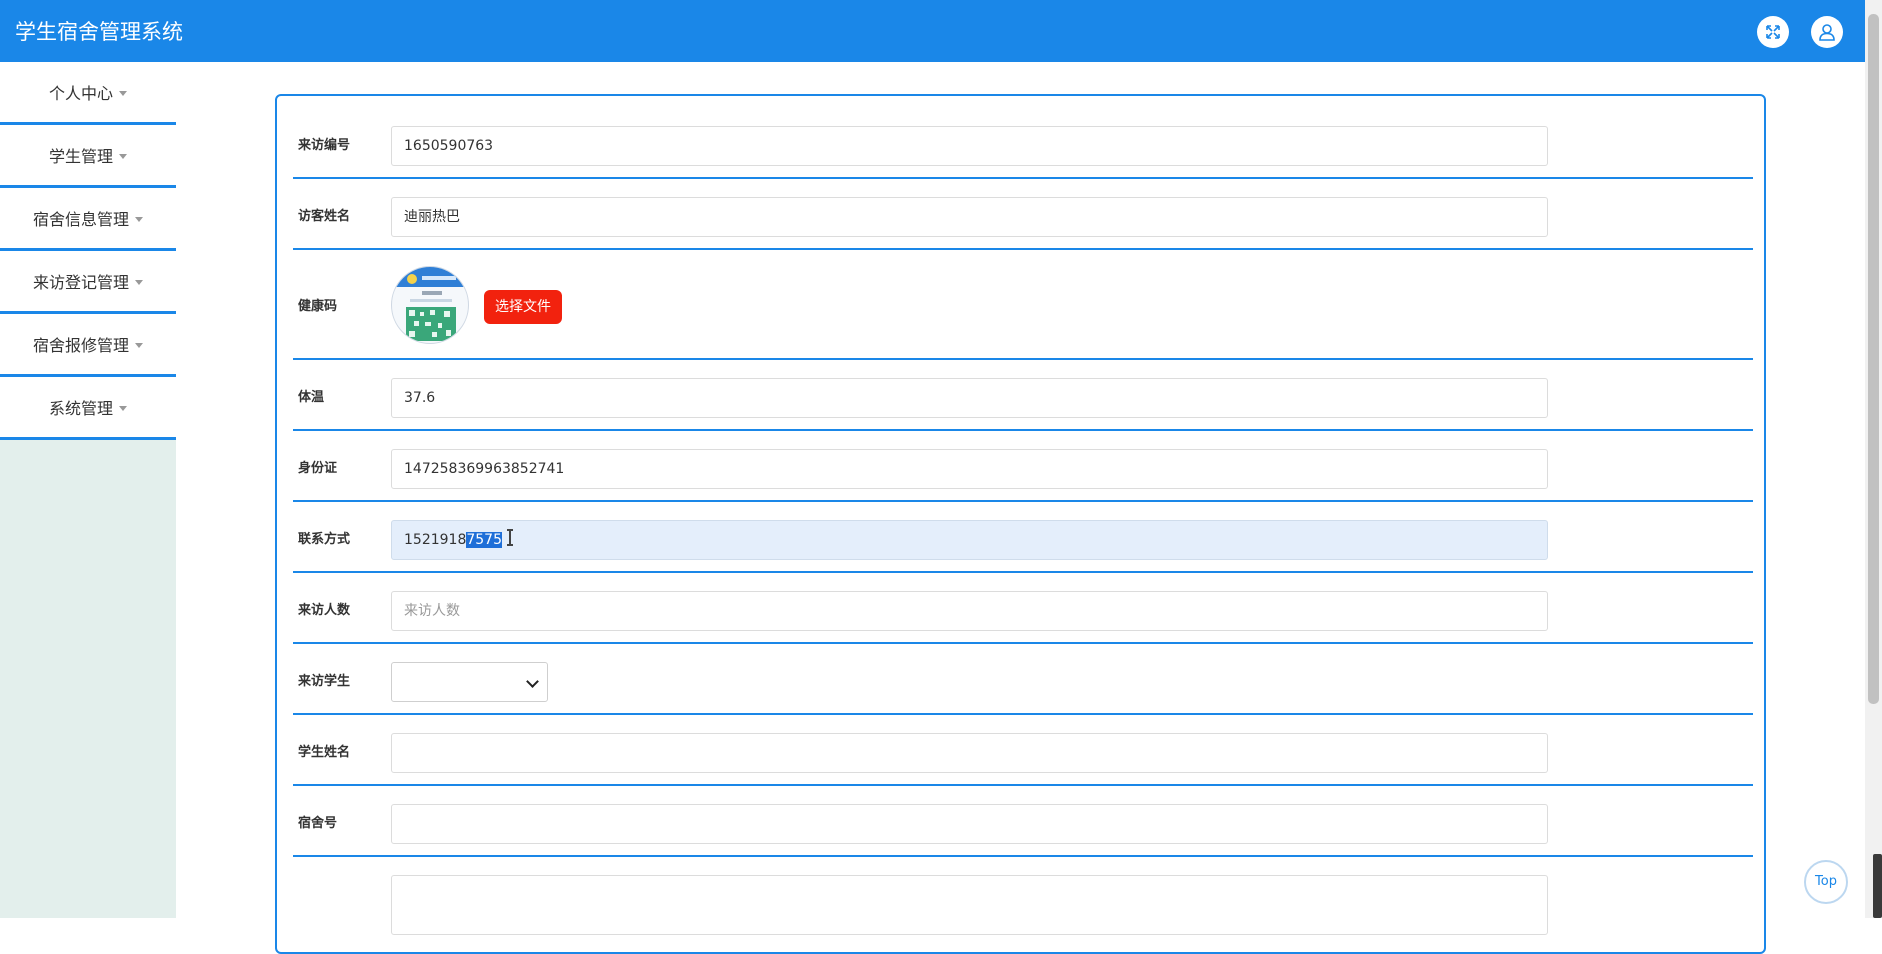 This screenshot has height=954, width=1882. Describe the element at coordinates (324, 216) in the screenshot. I see `visitor-name-label: 访客姓名` at that location.